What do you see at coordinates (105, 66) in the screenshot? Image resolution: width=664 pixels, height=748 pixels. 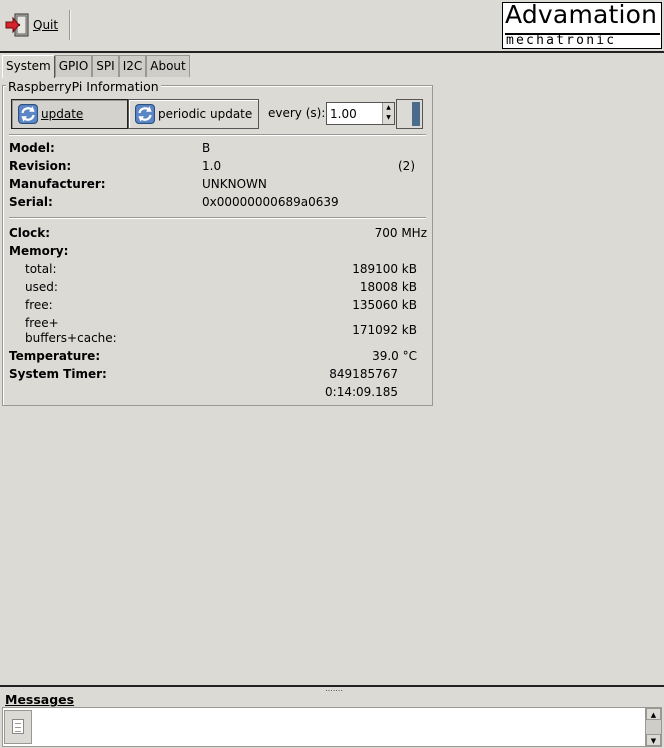 I see `tab-spi: SPI` at bounding box center [105, 66].